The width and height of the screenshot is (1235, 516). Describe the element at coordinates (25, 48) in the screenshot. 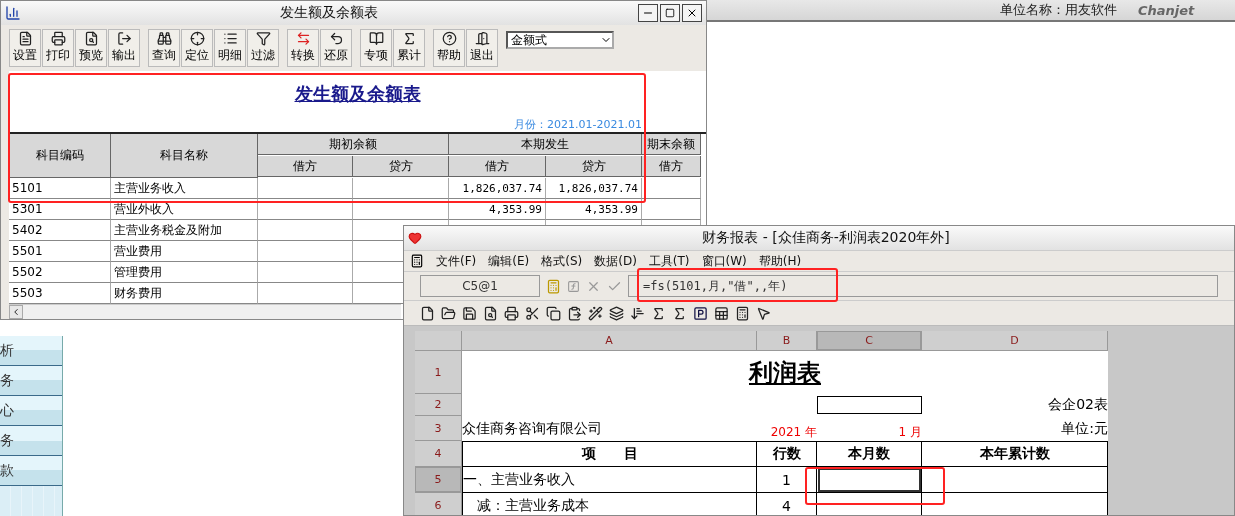

I see `toolbar-button: 设置` at that location.